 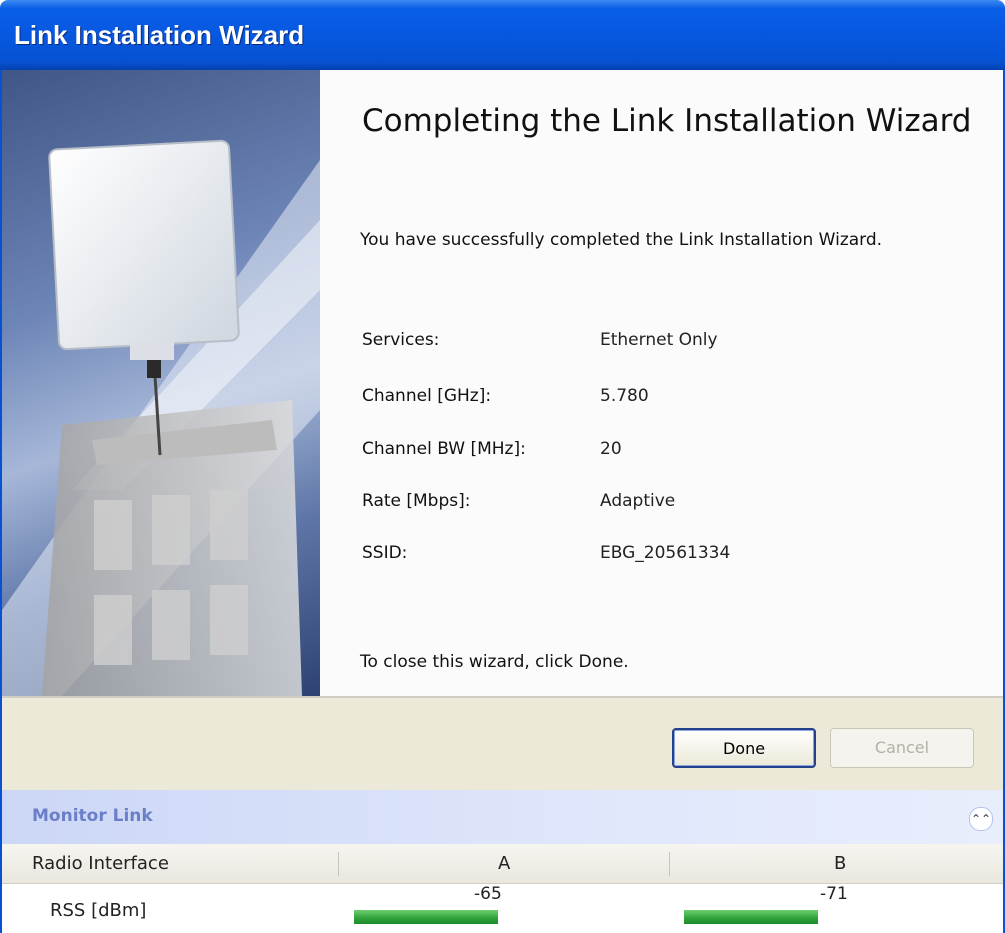 I want to click on summary-label: Rate [Mbps]:, so click(x=416, y=501).